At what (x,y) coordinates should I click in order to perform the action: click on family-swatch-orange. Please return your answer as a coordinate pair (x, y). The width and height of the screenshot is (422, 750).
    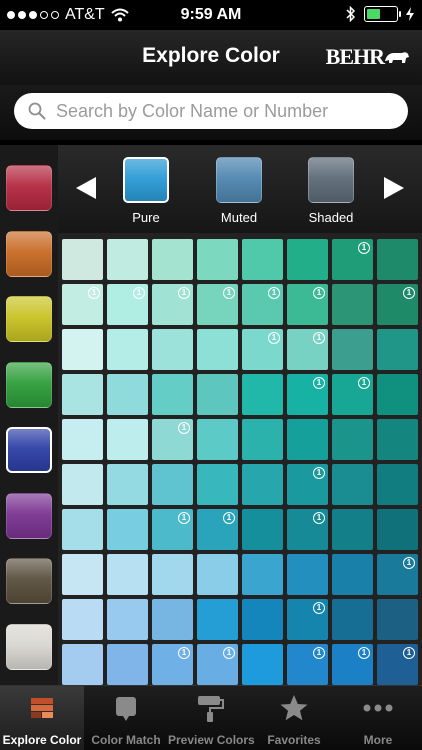
    Looking at the image, I should click on (29, 253).